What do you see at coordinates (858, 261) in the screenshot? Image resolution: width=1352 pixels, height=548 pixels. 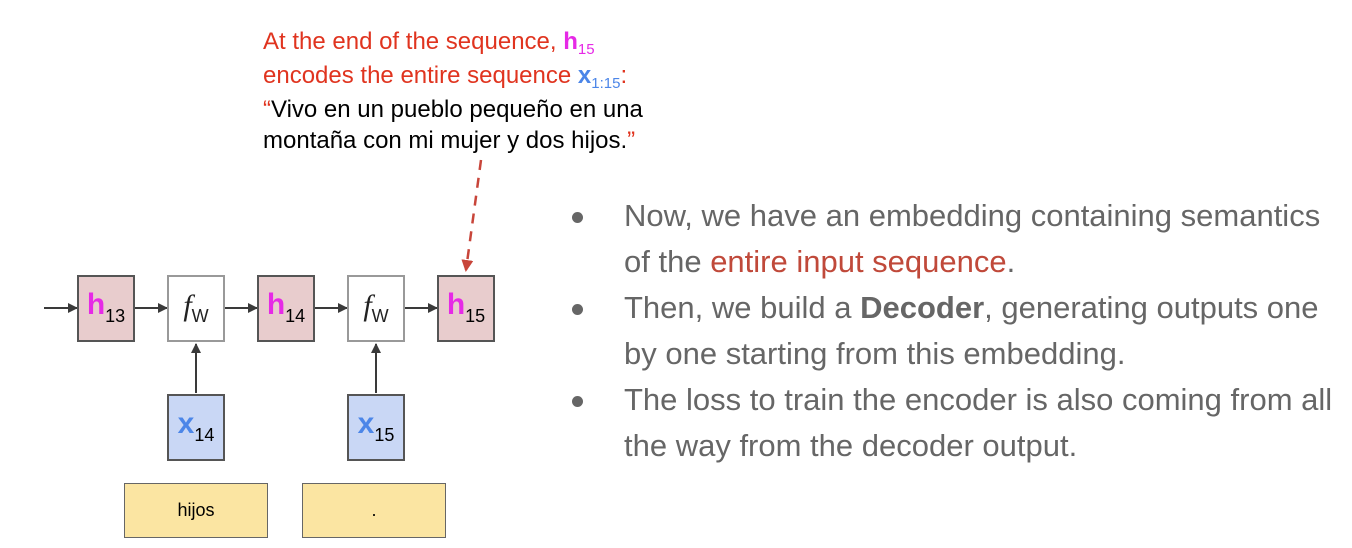 I see `bullet1-highlight: entire input sequence` at bounding box center [858, 261].